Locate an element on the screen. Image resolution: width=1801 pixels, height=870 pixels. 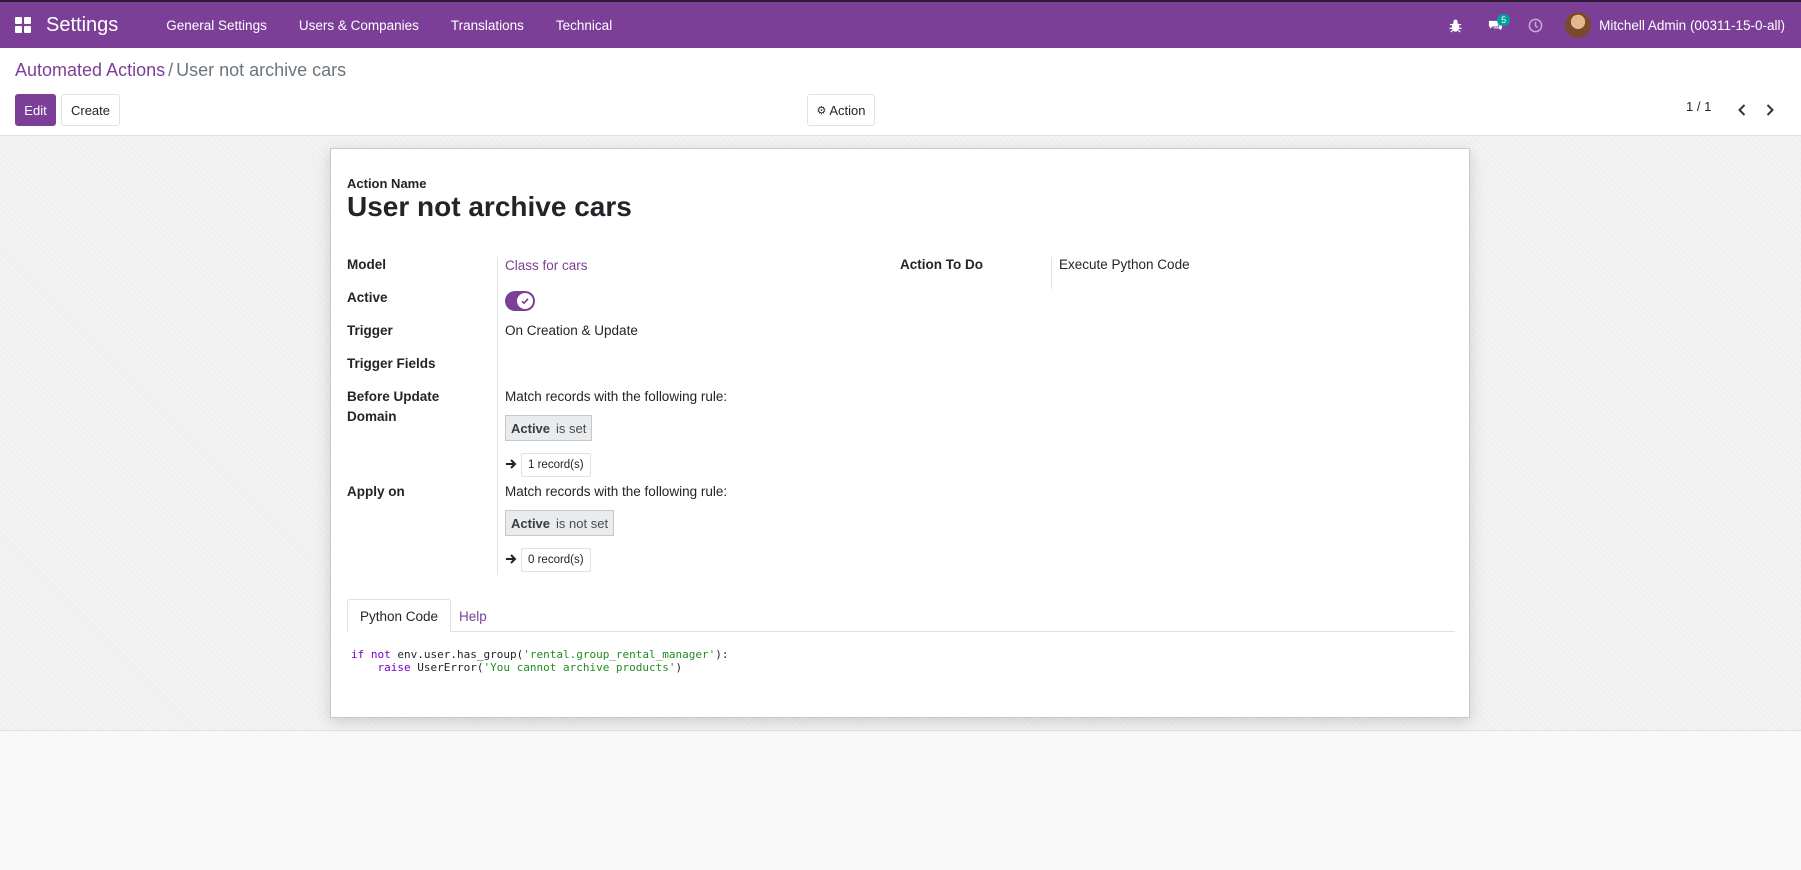
gear-icon: ⚙ is located at coordinates (821, 110).